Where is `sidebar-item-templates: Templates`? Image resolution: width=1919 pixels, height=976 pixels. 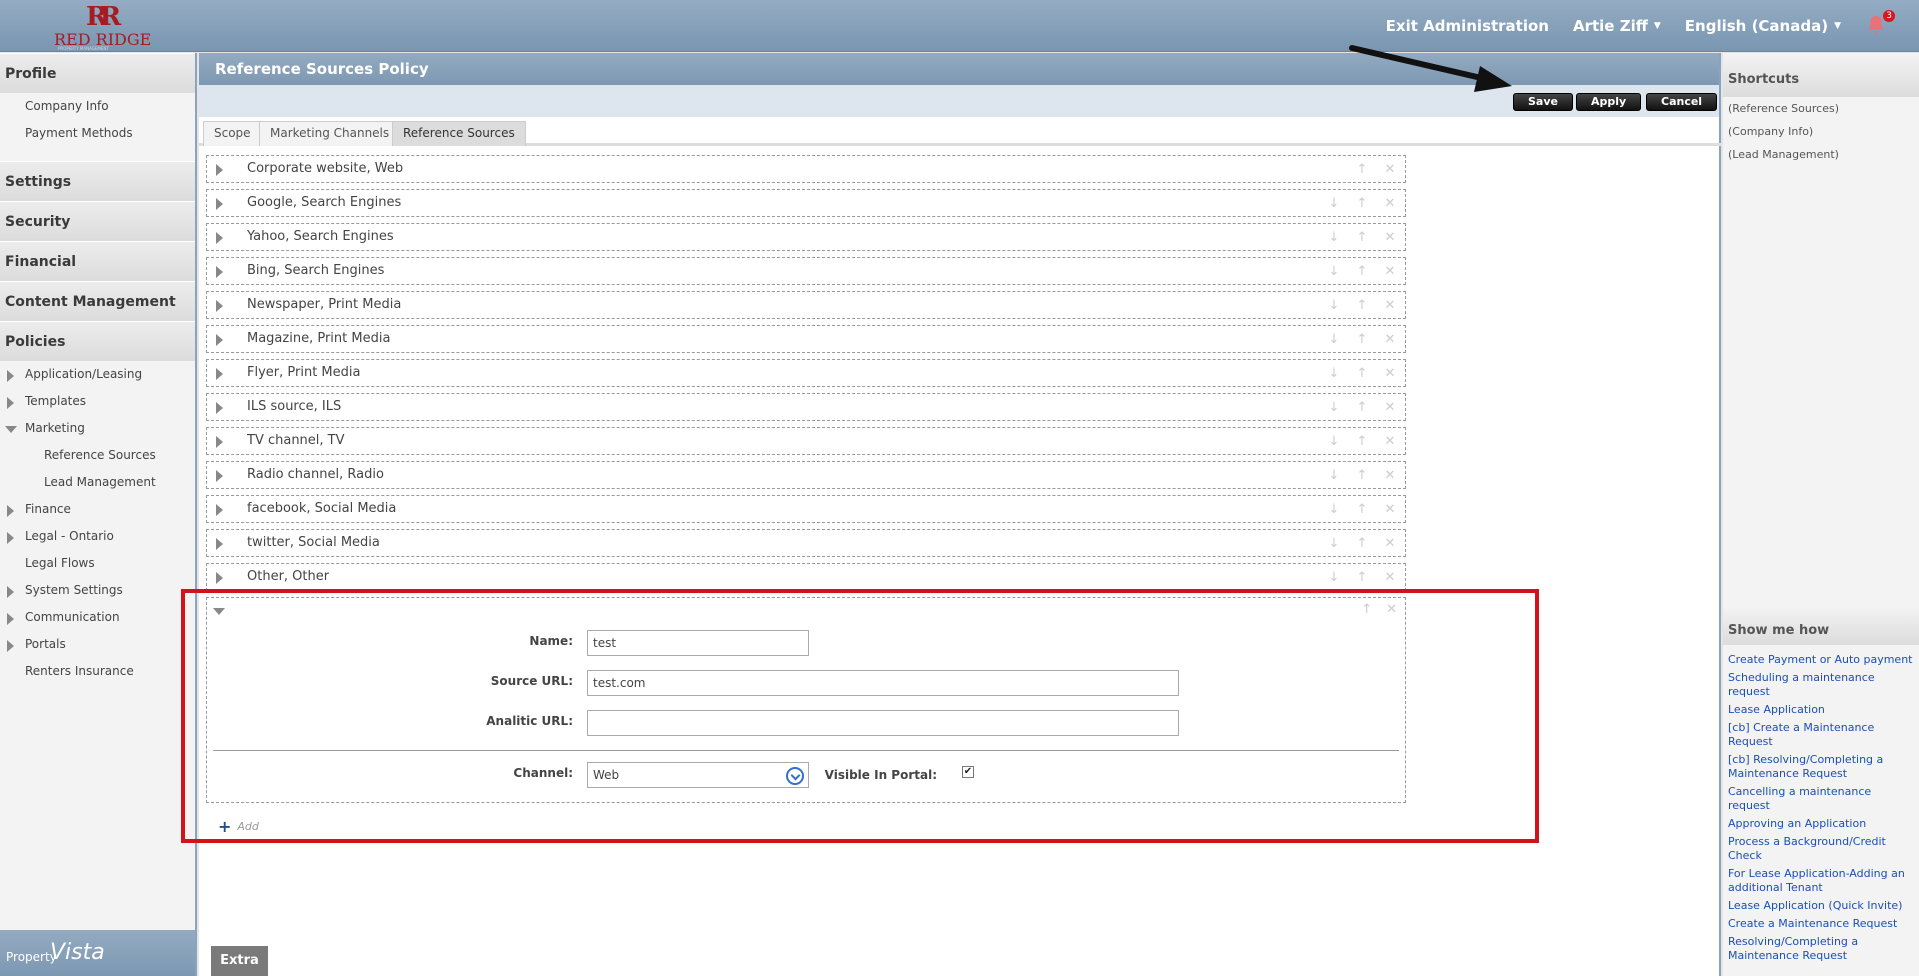 sidebar-item-templates: Templates is located at coordinates (97, 401).